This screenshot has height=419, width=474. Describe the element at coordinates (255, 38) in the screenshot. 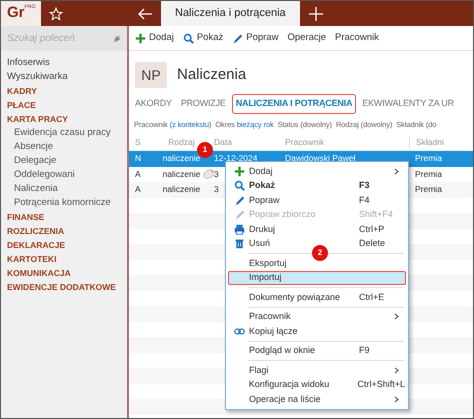

I see `toolbar-button: Popraw` at that location.